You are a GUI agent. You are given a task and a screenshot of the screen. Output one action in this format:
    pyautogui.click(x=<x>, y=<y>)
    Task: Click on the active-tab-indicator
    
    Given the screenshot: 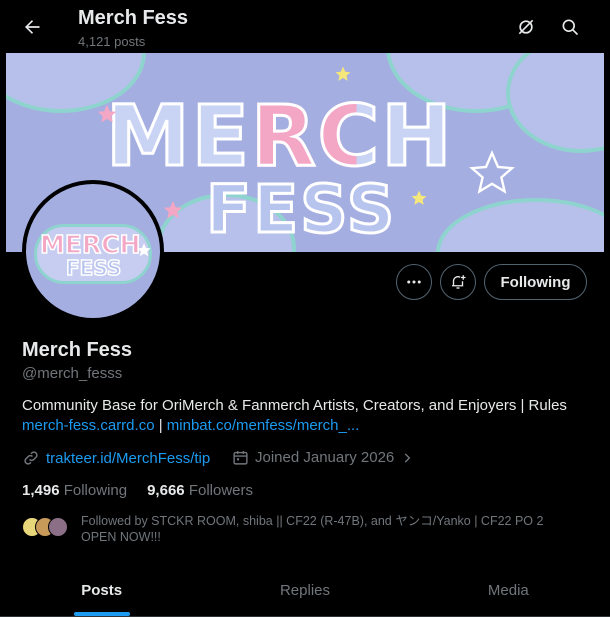 What is the action you would take?
    pyautogui.click(x=101, y=614)
    